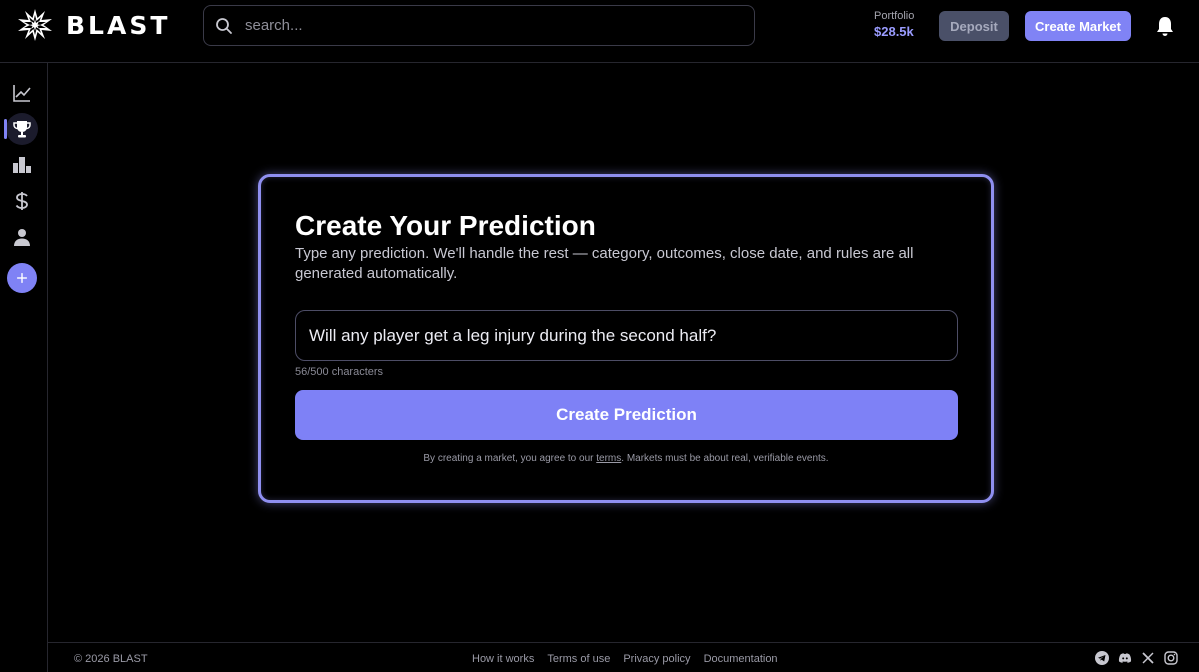  I want to click on search-icon, so click(224, 25).